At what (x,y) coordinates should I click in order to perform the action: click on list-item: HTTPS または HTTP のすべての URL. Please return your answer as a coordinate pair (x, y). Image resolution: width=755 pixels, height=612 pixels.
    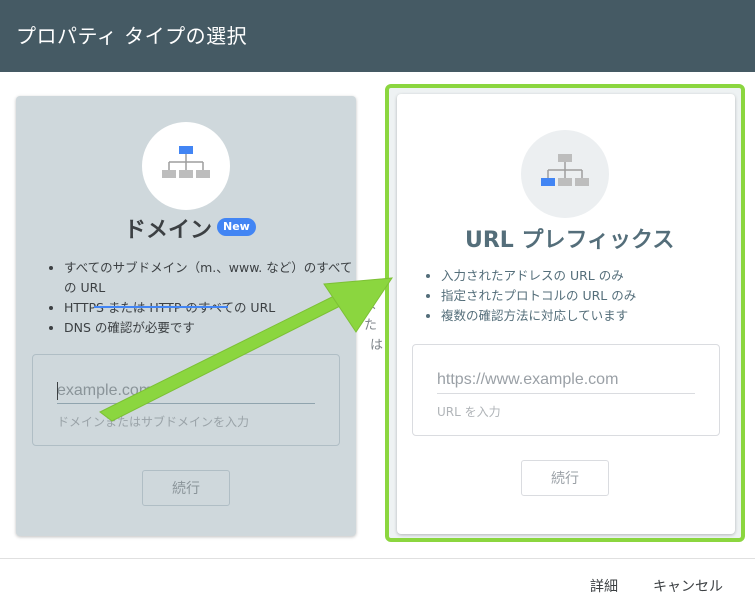
    Looking at the image, I should click on (212, 308).